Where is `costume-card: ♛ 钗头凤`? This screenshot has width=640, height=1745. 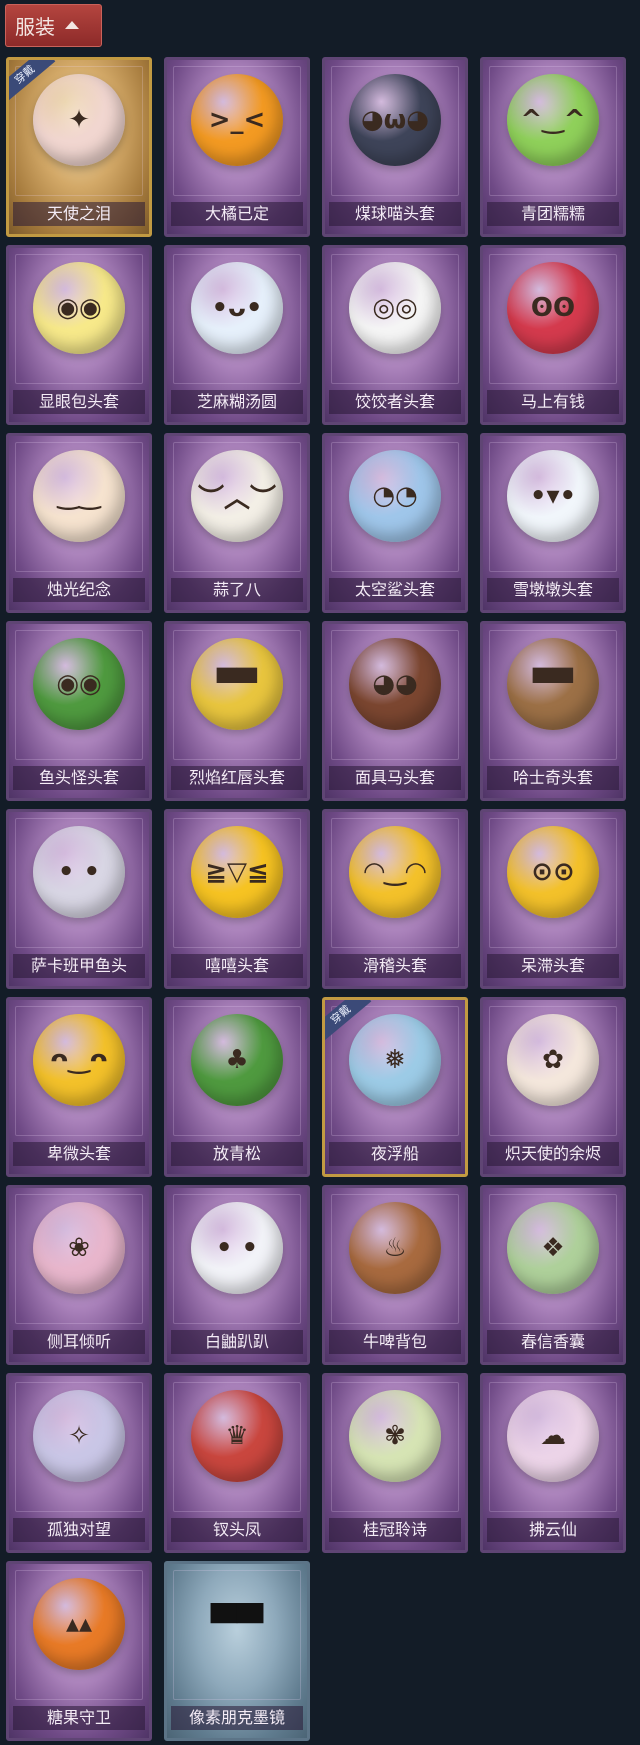 costume-card: ♛ 钗头凤 is located at coordinates (237, 1463).